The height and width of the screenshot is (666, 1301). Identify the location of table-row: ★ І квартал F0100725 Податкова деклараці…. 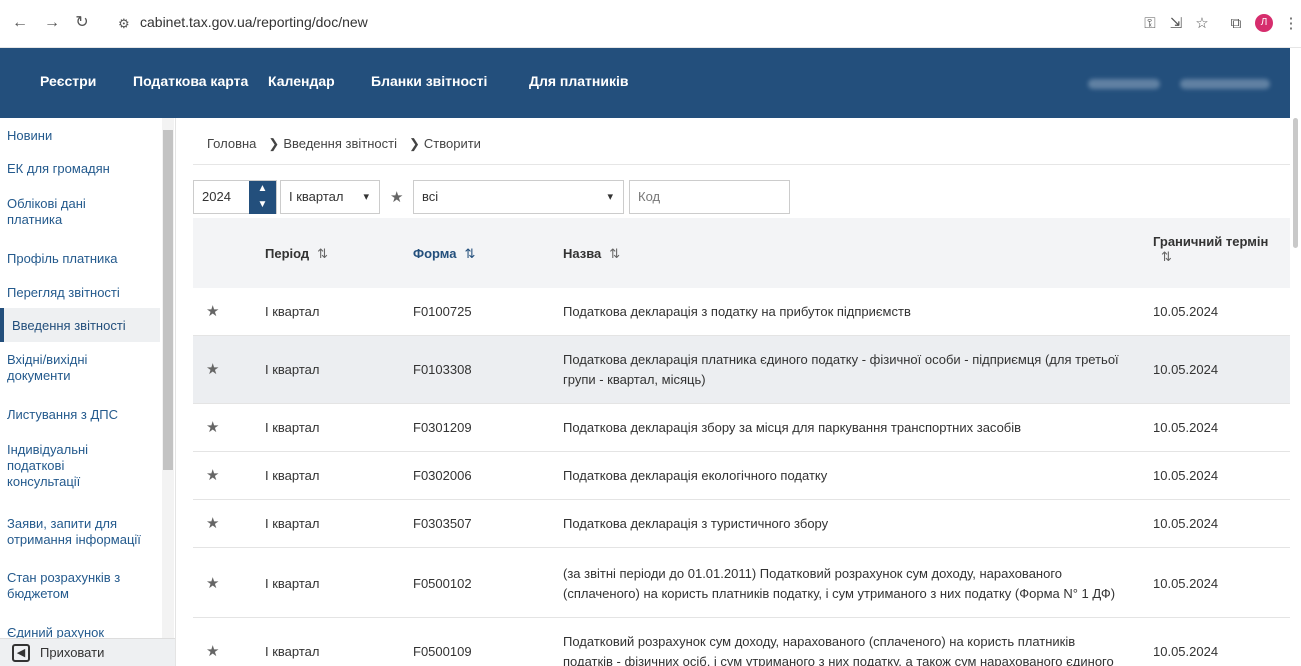
(741, 312).